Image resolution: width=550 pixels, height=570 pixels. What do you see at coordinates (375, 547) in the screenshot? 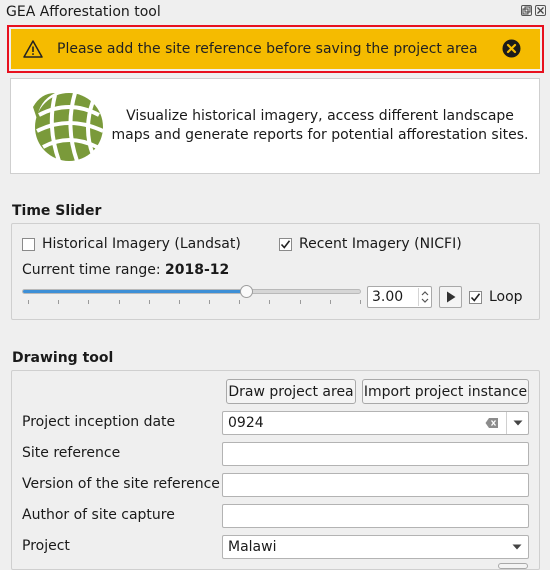
I see `project-combo: Malawi` at bounding box center [375, 547].